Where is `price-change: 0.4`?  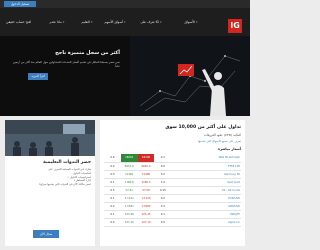
price-change: 0.4 is located at coordinates (112, 222).